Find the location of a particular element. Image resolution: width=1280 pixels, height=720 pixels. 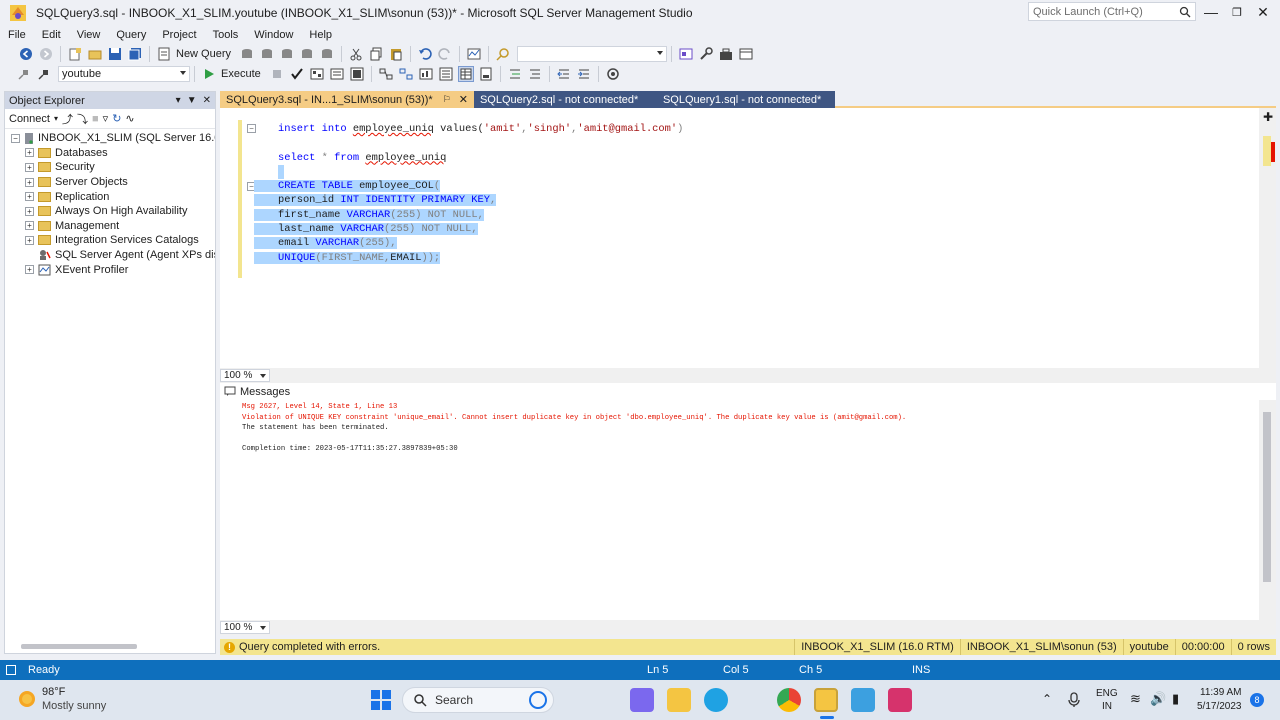

tree-node-server-objects: + Server Objects is located at coordinates (110, 182).